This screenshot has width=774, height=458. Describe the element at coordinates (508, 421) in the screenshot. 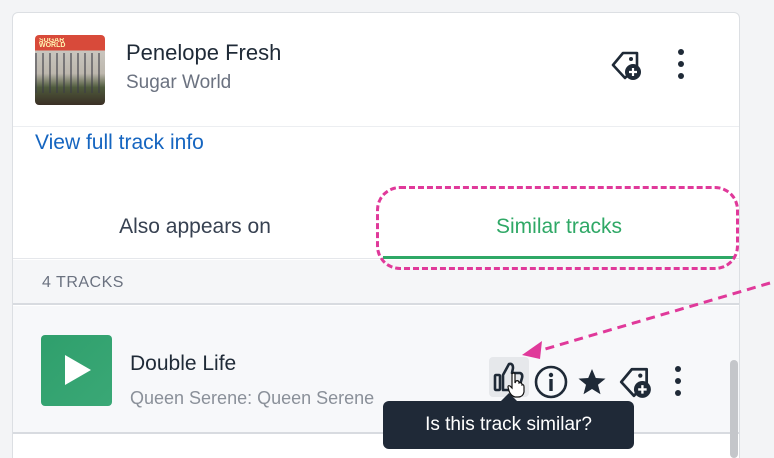

I see `tooltip: Is this track similar?` at that location.